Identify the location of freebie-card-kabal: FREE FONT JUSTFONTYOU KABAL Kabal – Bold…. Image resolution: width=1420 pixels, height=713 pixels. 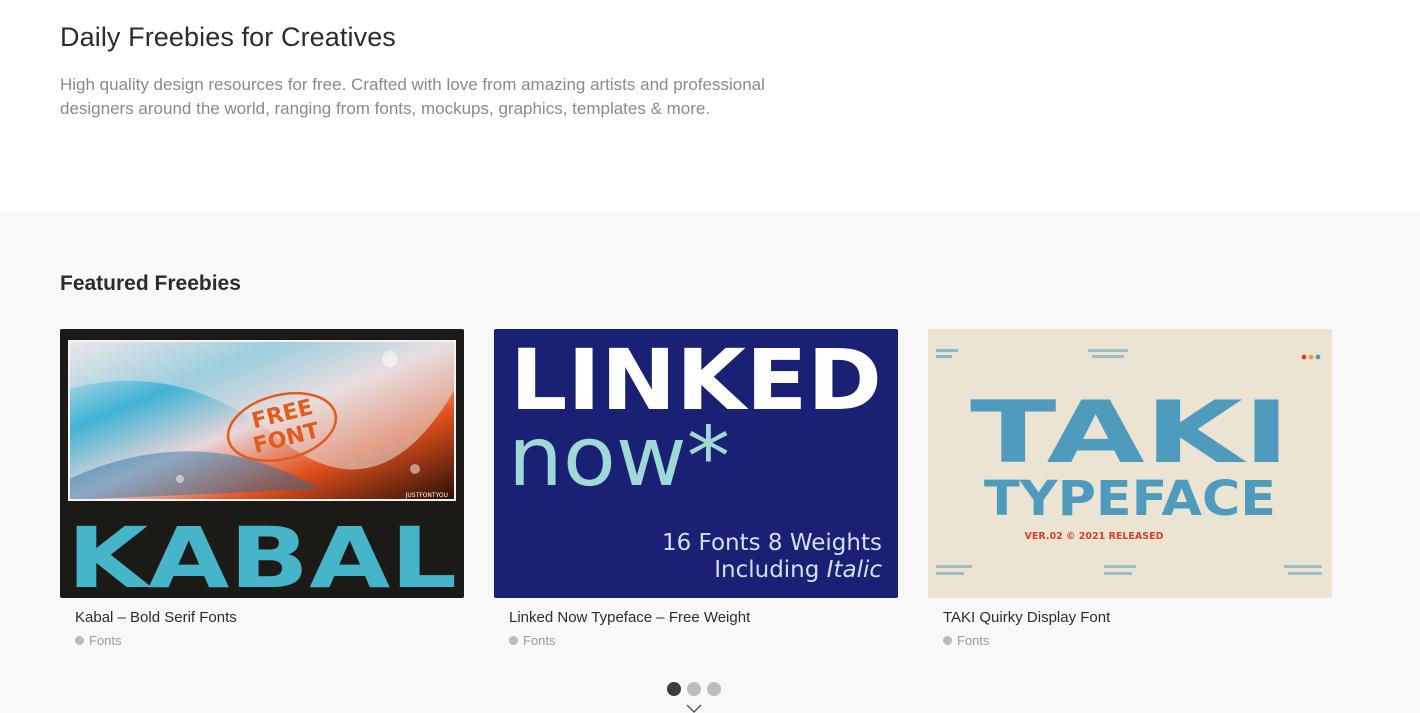
(262, 488).